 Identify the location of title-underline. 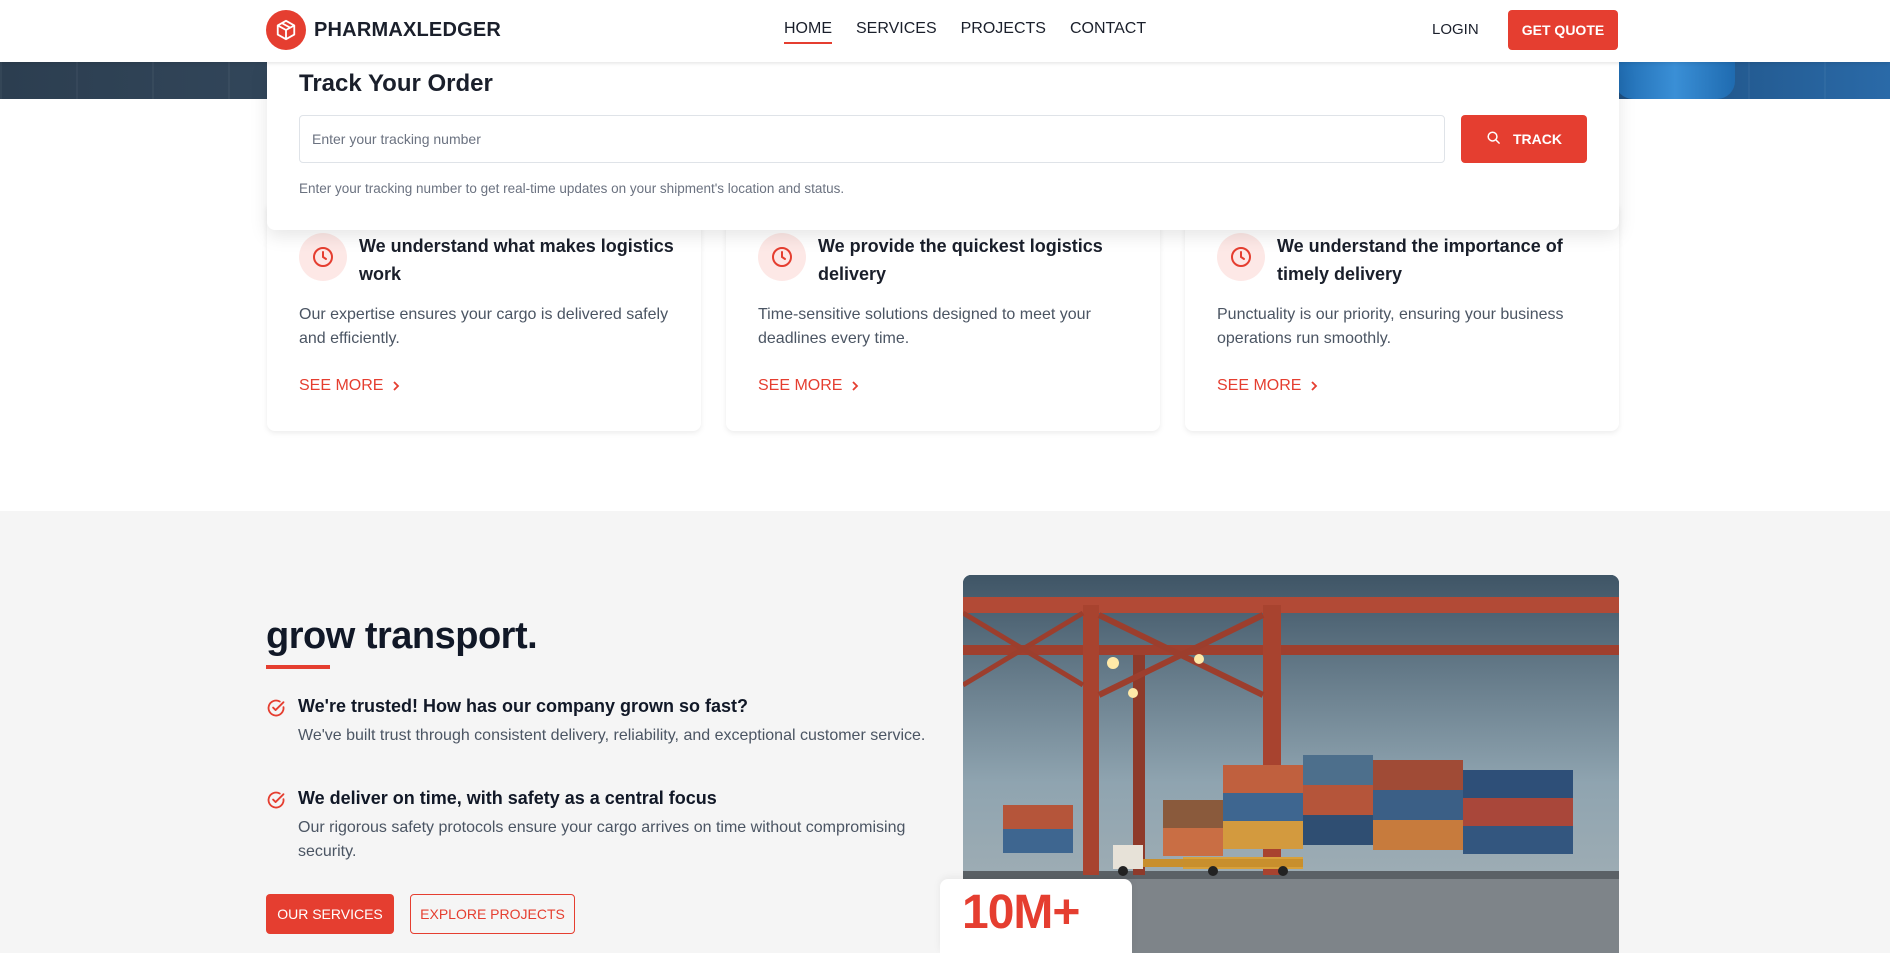
(298, 667).